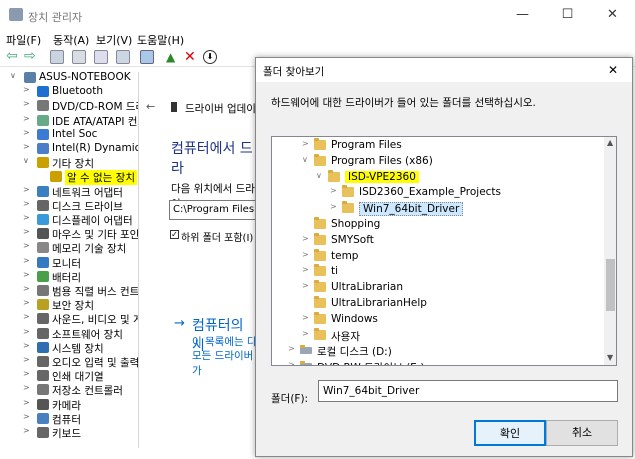 This screenshot has width=635, height=459. What do you see at coordinates (69, 348) in the screenshot?
I see `device-tree-item: > 시스템 장치` at bounding box center [69, 348].